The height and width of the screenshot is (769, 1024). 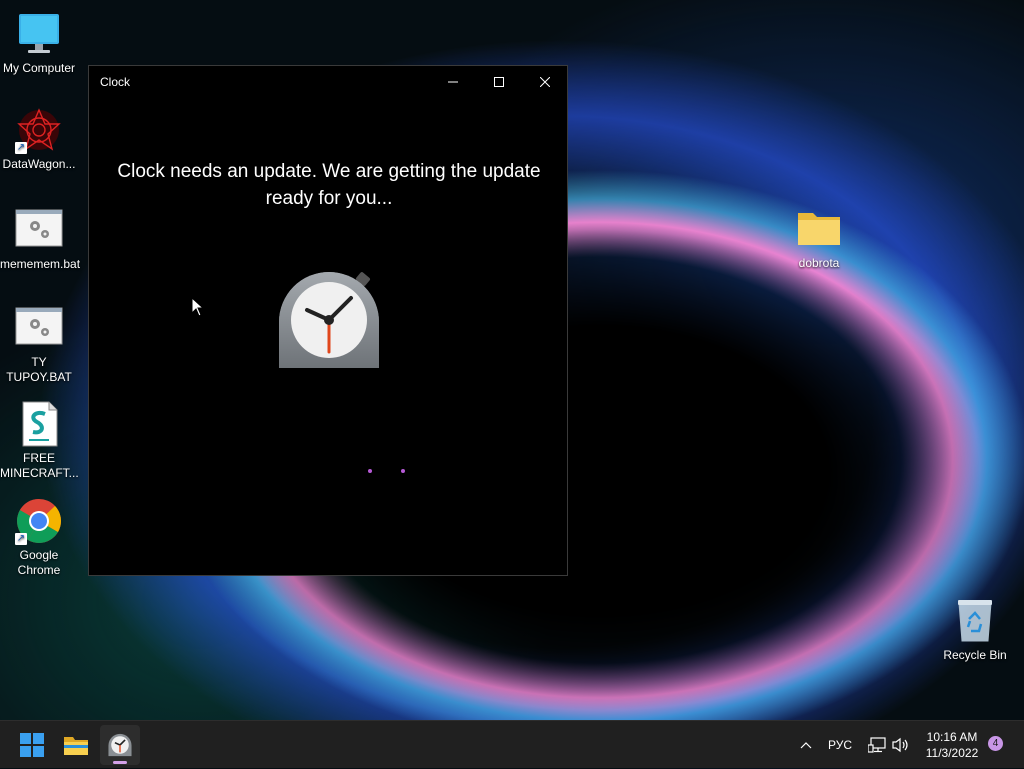 I want to click on input-language-indicator: РУС, so click(x=840, y=745).